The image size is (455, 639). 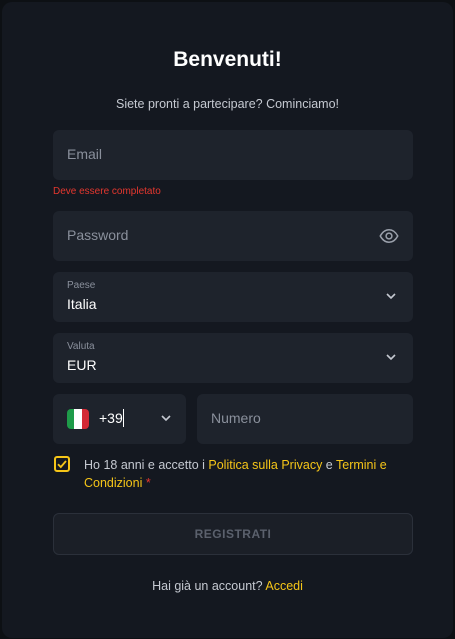 What do you see at coordinates (81, 346) in the screenshot?
I see `currency-label: Valuta` at bounding box center [81, 346].